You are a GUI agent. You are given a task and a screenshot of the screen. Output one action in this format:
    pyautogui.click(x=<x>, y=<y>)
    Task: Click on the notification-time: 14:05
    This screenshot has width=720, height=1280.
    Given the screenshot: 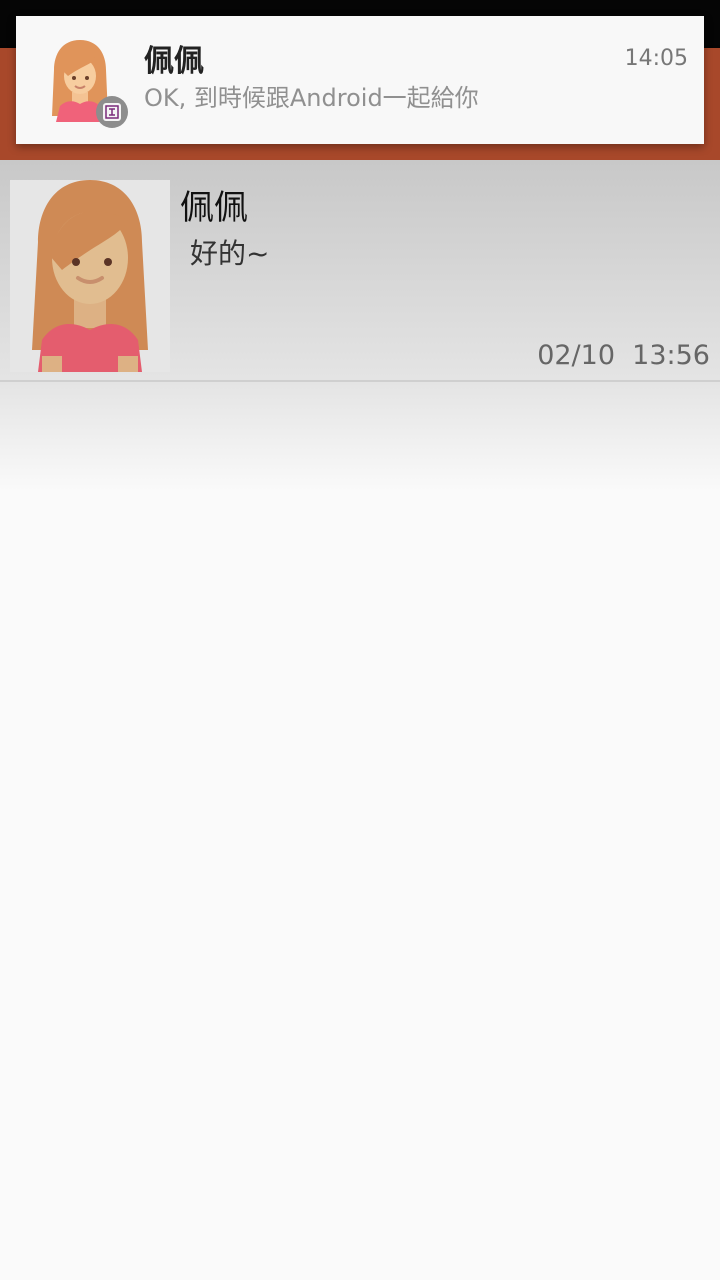 What is the action you would take?
    pyautogui.click(x=656, y=58)
    